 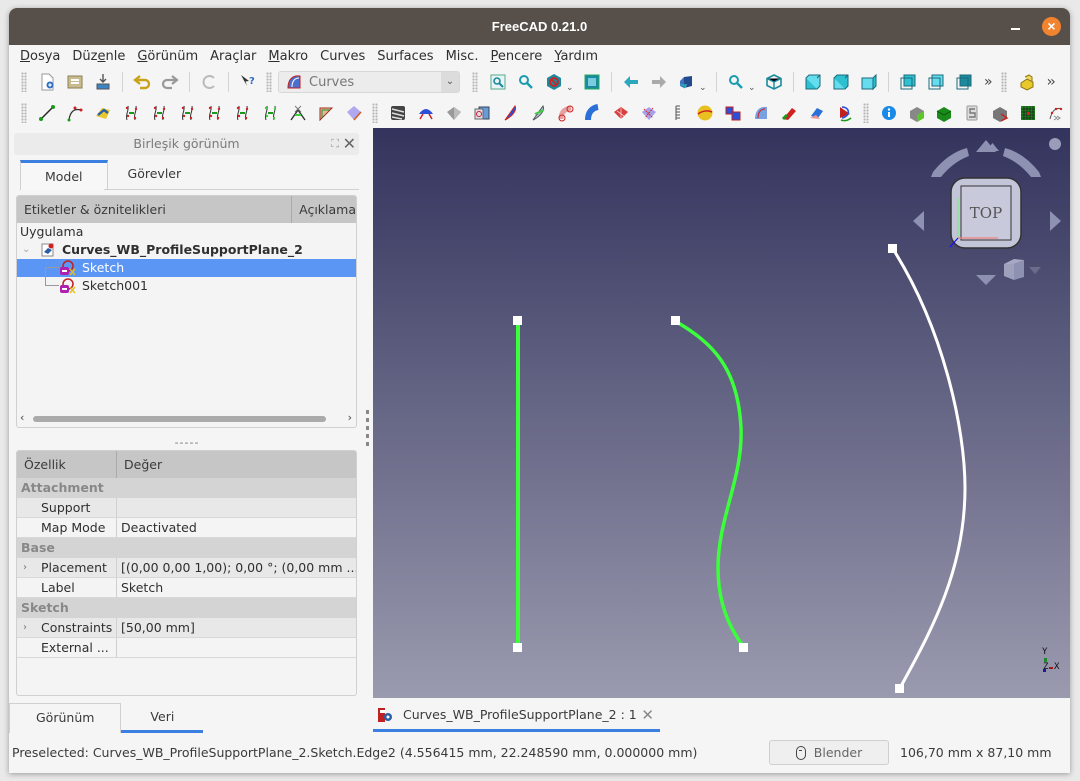 I want to click on tab-data: Veri, so click(x=162, y=718).